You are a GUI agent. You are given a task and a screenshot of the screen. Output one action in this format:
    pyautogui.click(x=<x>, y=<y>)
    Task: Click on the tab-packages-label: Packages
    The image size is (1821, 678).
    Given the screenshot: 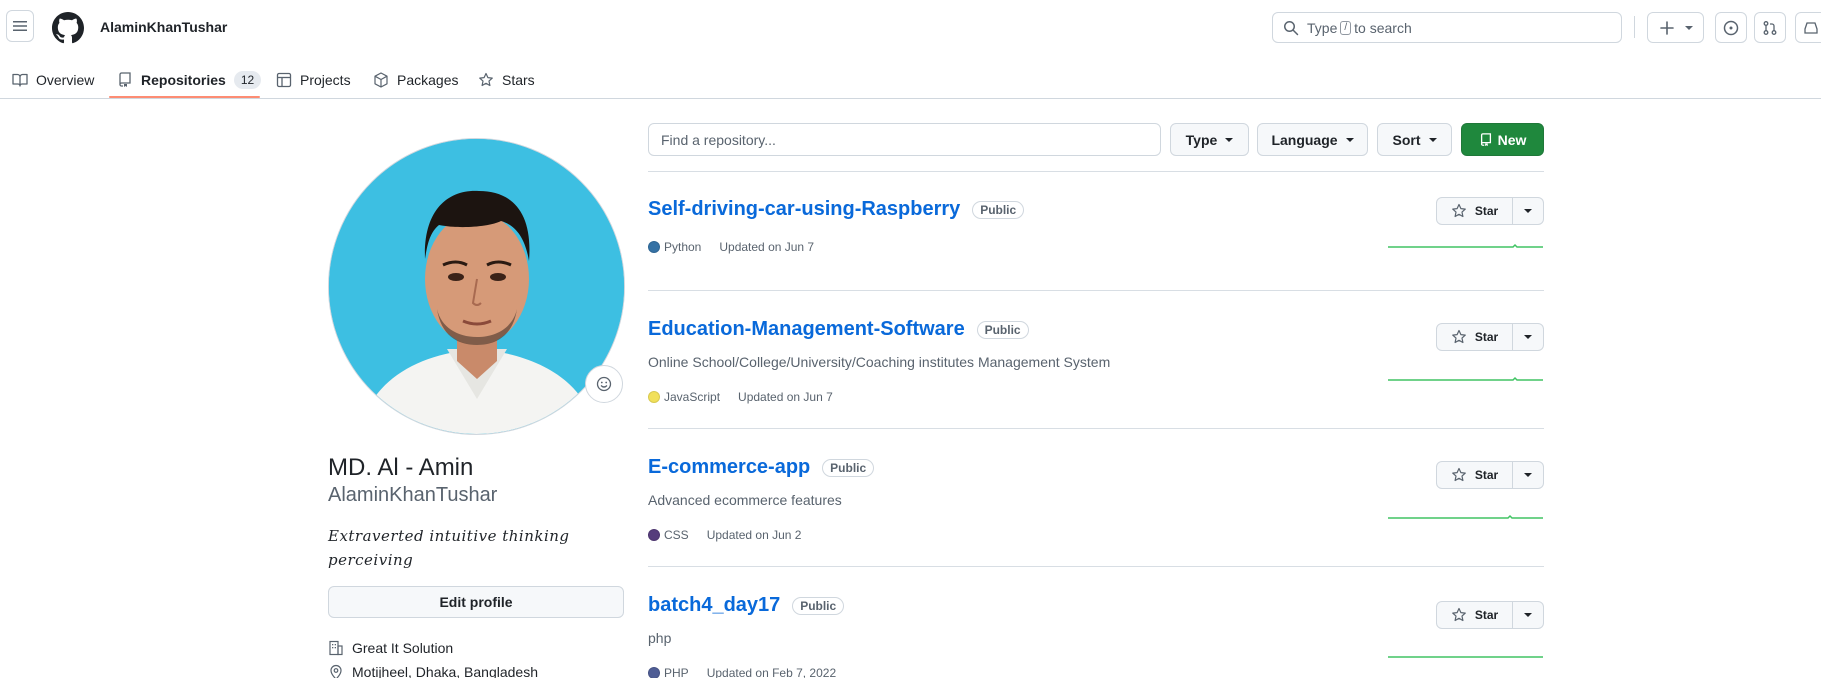 What is the action you would take?
    pyautogui.click(x=428, y=79)
    